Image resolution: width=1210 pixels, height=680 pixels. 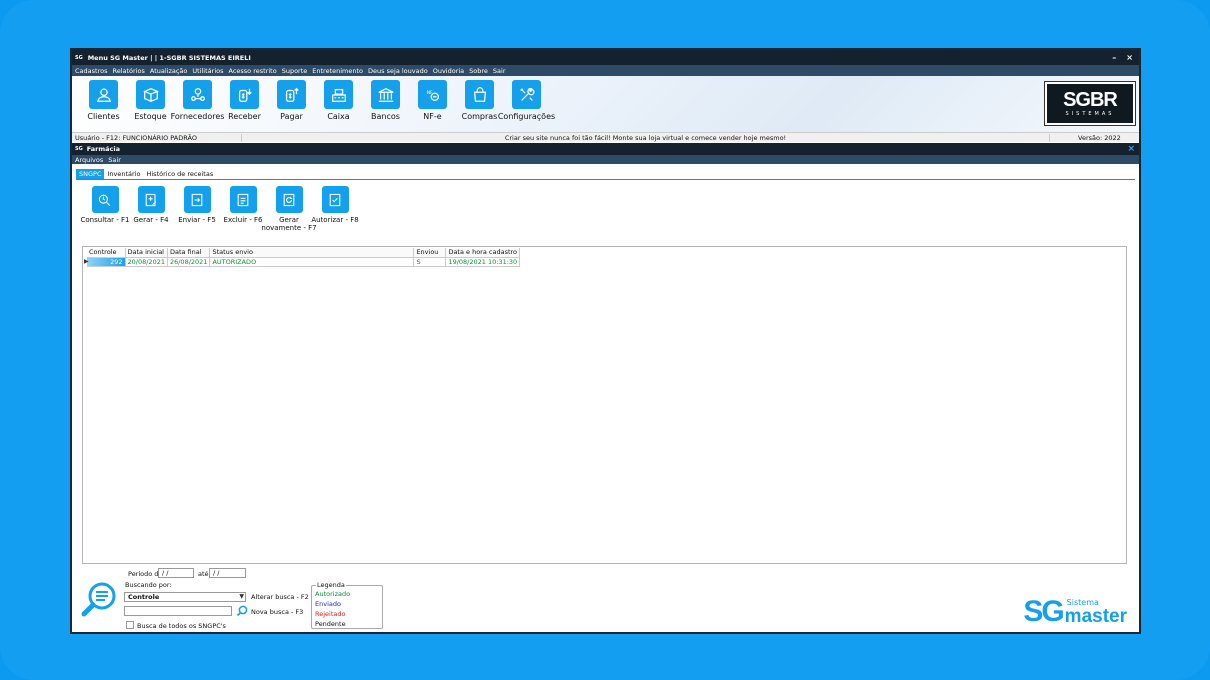 I want to click on legend-enviado: Enviado, so click(x=328, y=604).